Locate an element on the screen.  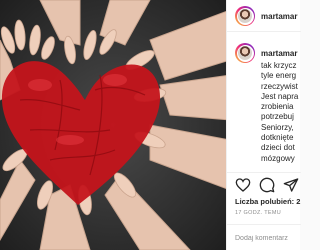
heart-icon is located at coordinates (243, 185).